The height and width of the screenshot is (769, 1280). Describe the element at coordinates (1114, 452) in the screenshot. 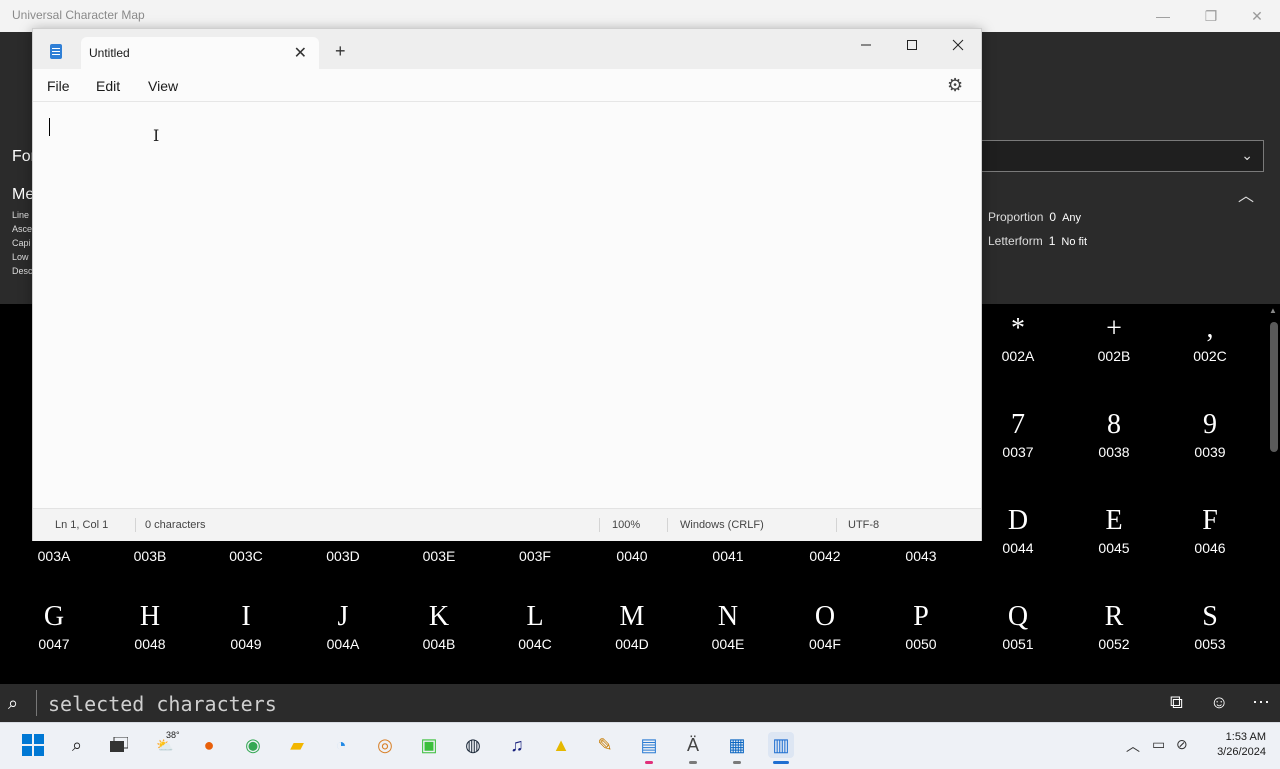

I see `codepoint: 0038` at that location.